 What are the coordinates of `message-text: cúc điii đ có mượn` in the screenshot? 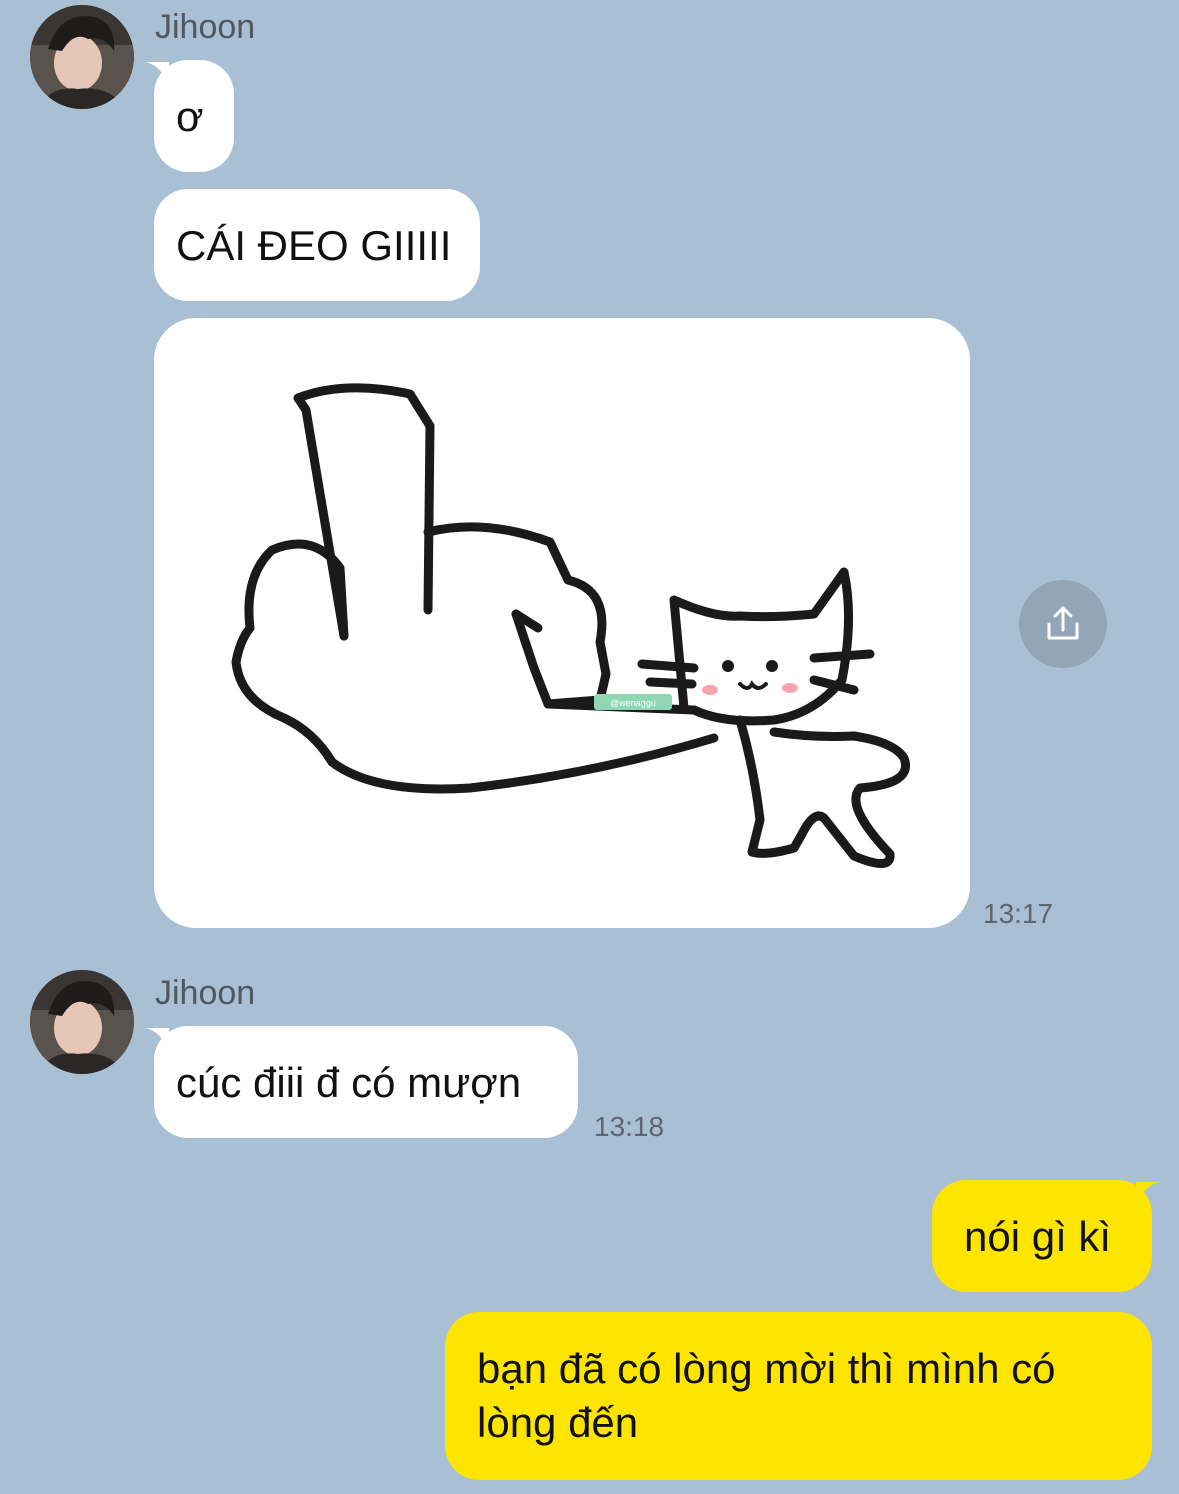 It's located at (349, 1082).